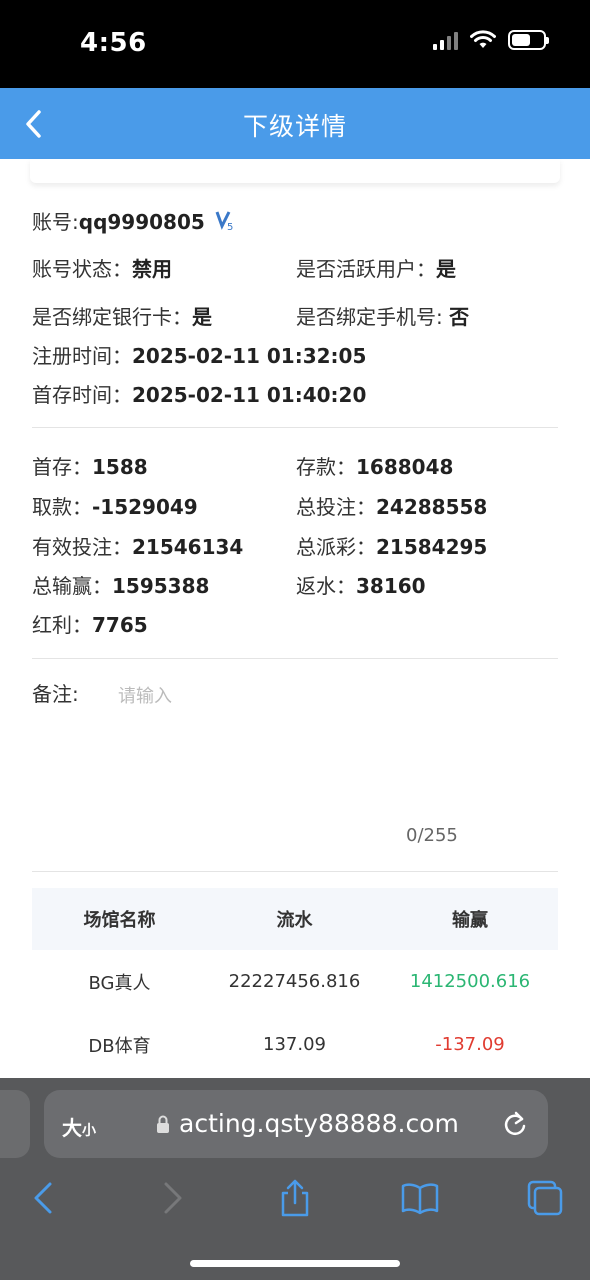  What do you see at coordinates (515, 1124) in the screenshot?
I see `reload-icon` at bounding box center [515, 1124].